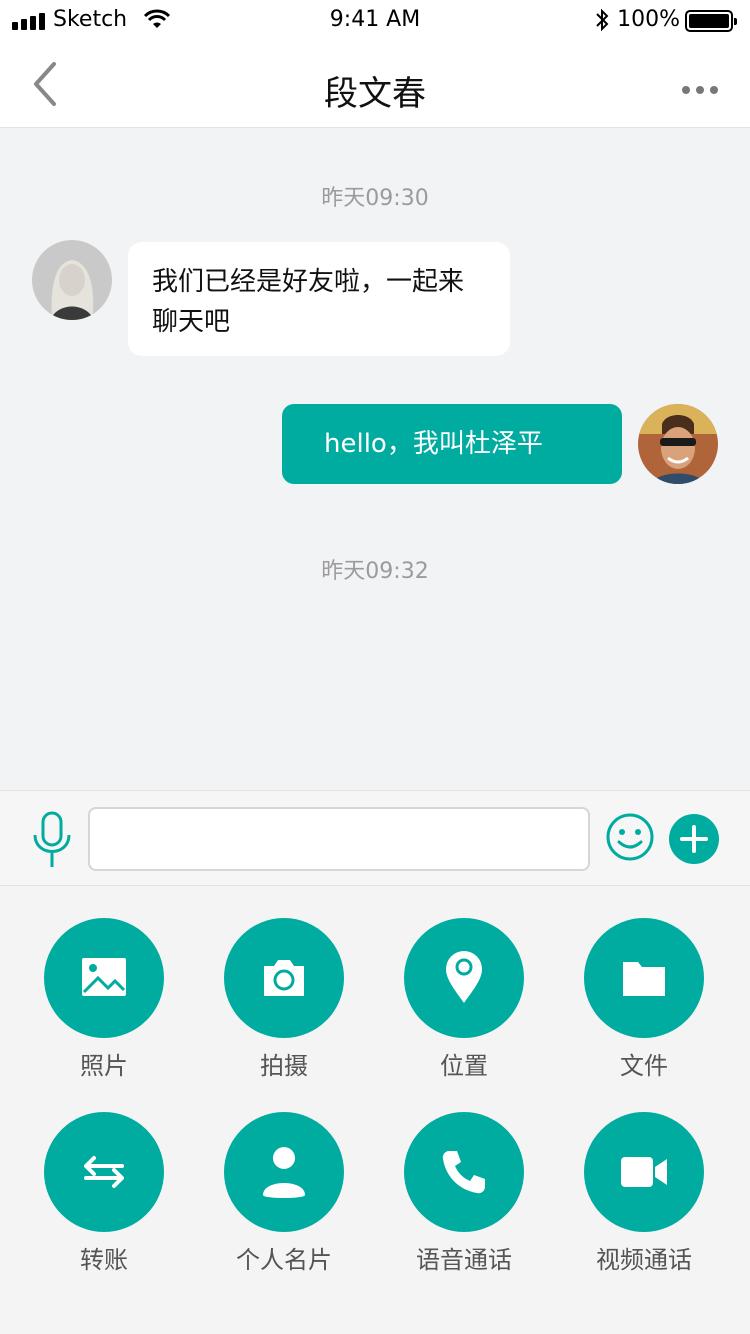 This screenshot has width=750, height=1334. I want to click on action-transfer: 转账, so click(104, 1195).